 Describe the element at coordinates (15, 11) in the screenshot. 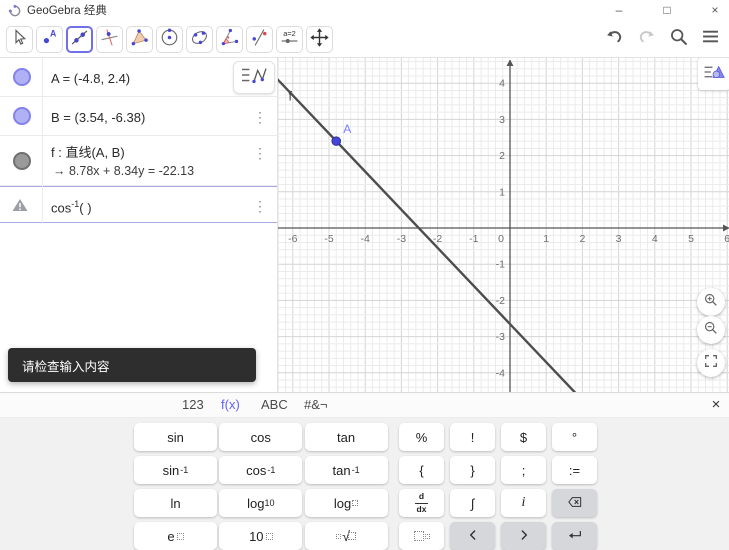

I see `geogebra-logo-icon` at that location.